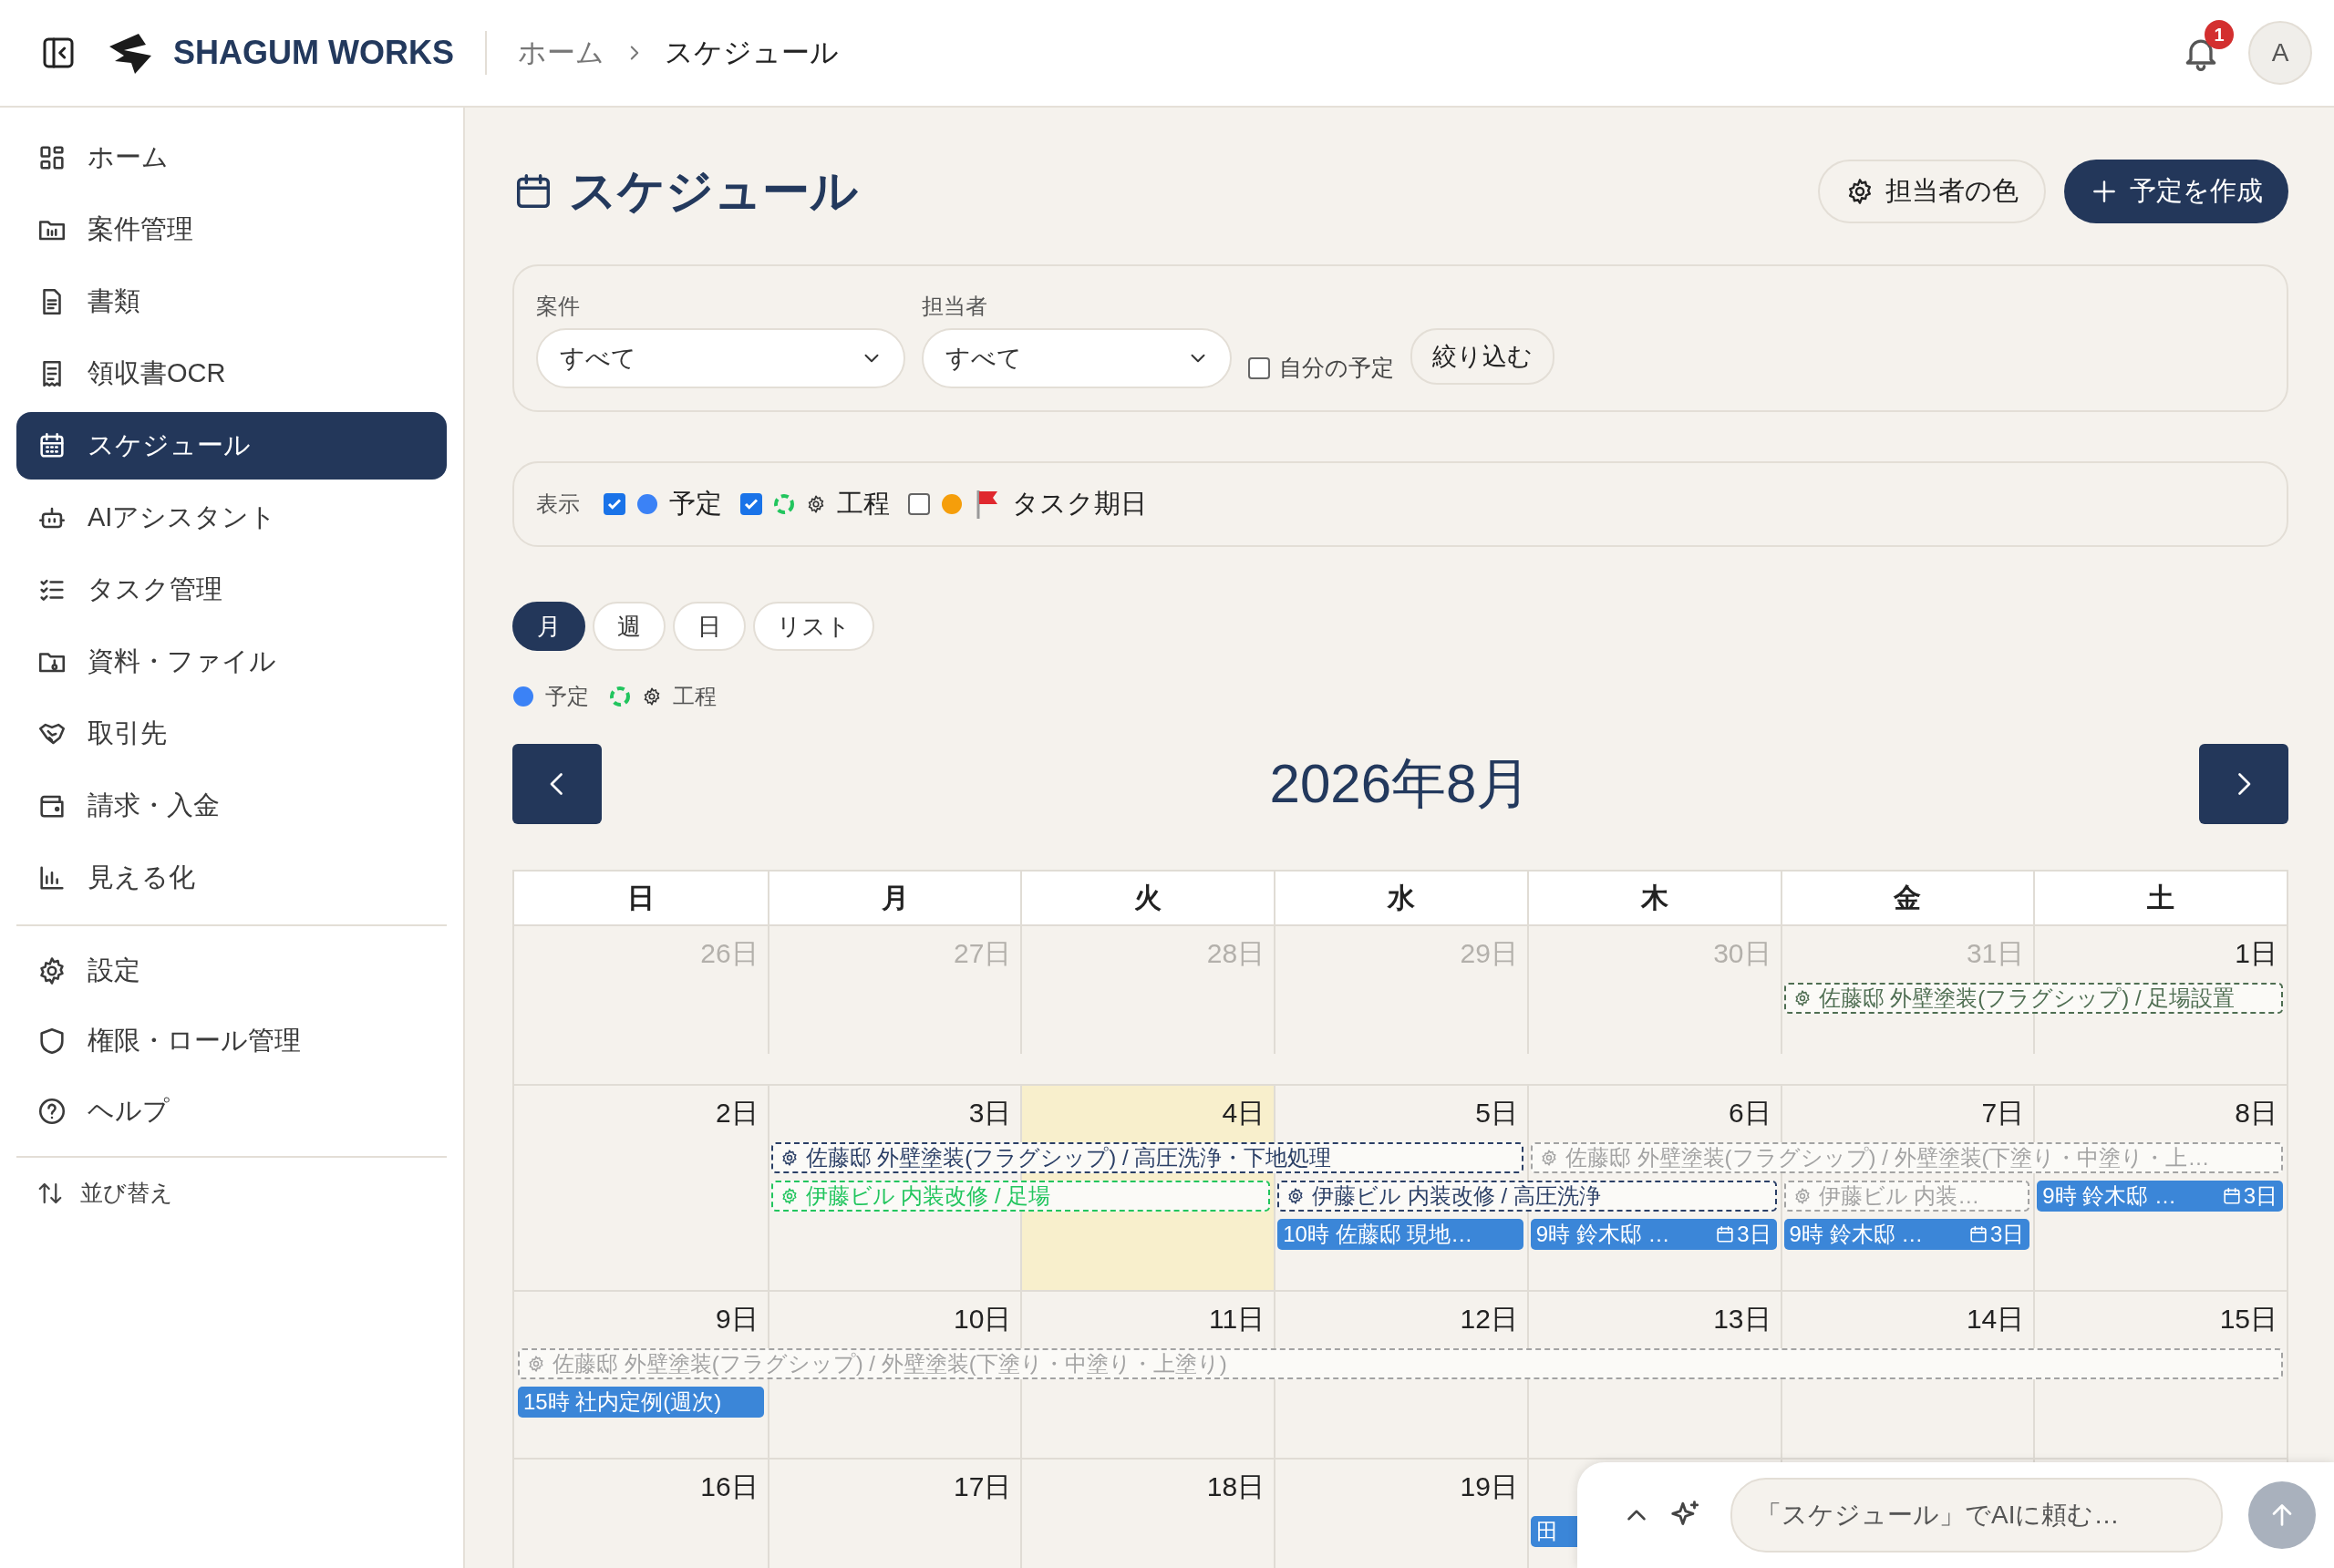 The width and height of the screenshot is (2334, 1568). I want to click on weekday-header: 土, so click(2160, 898).